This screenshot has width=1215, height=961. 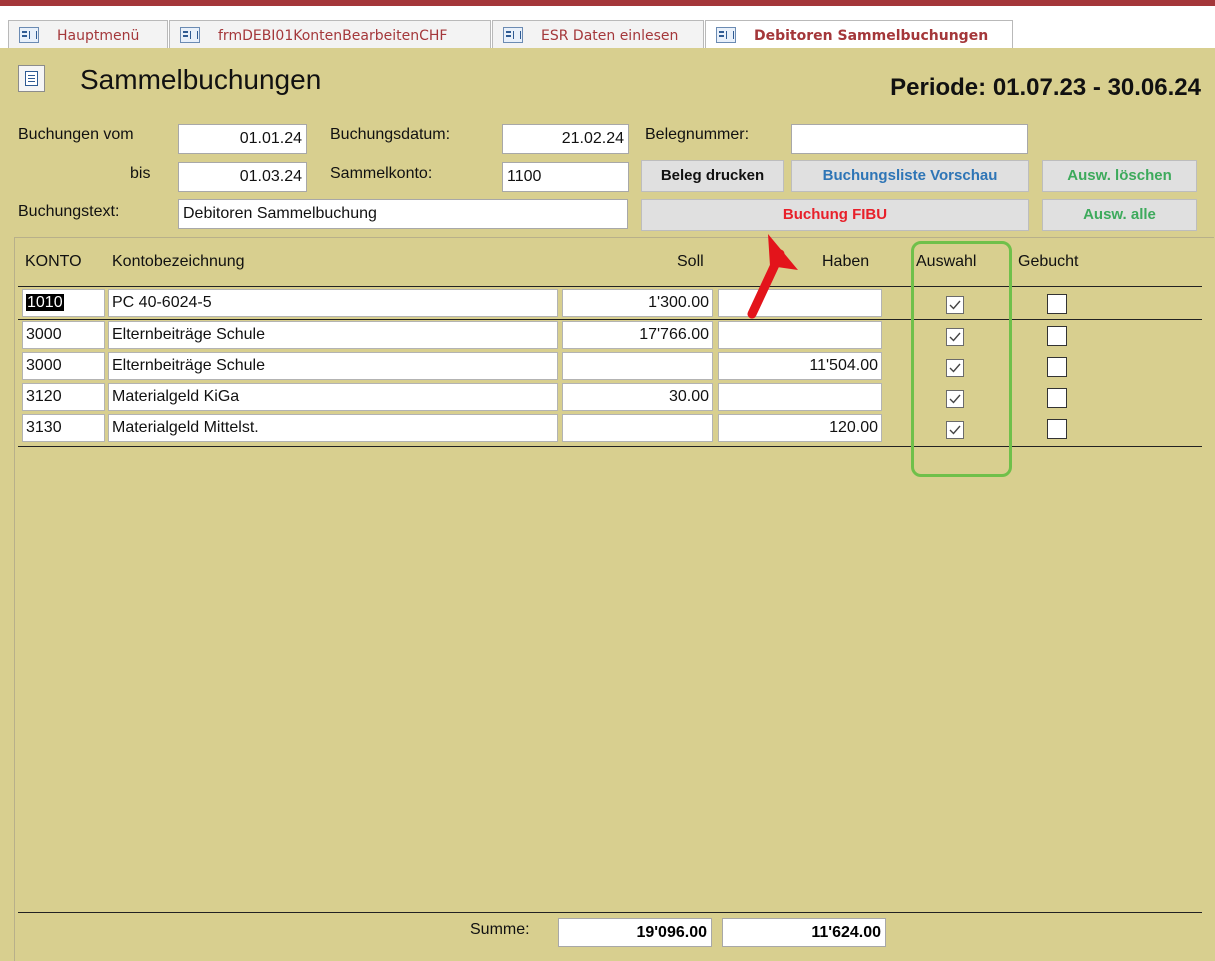 What do you see at coordinates (835, 215) in the screenshot?
I see `buchung-fibu-button: Buchung FIBU` at bounding box center [835, 215].